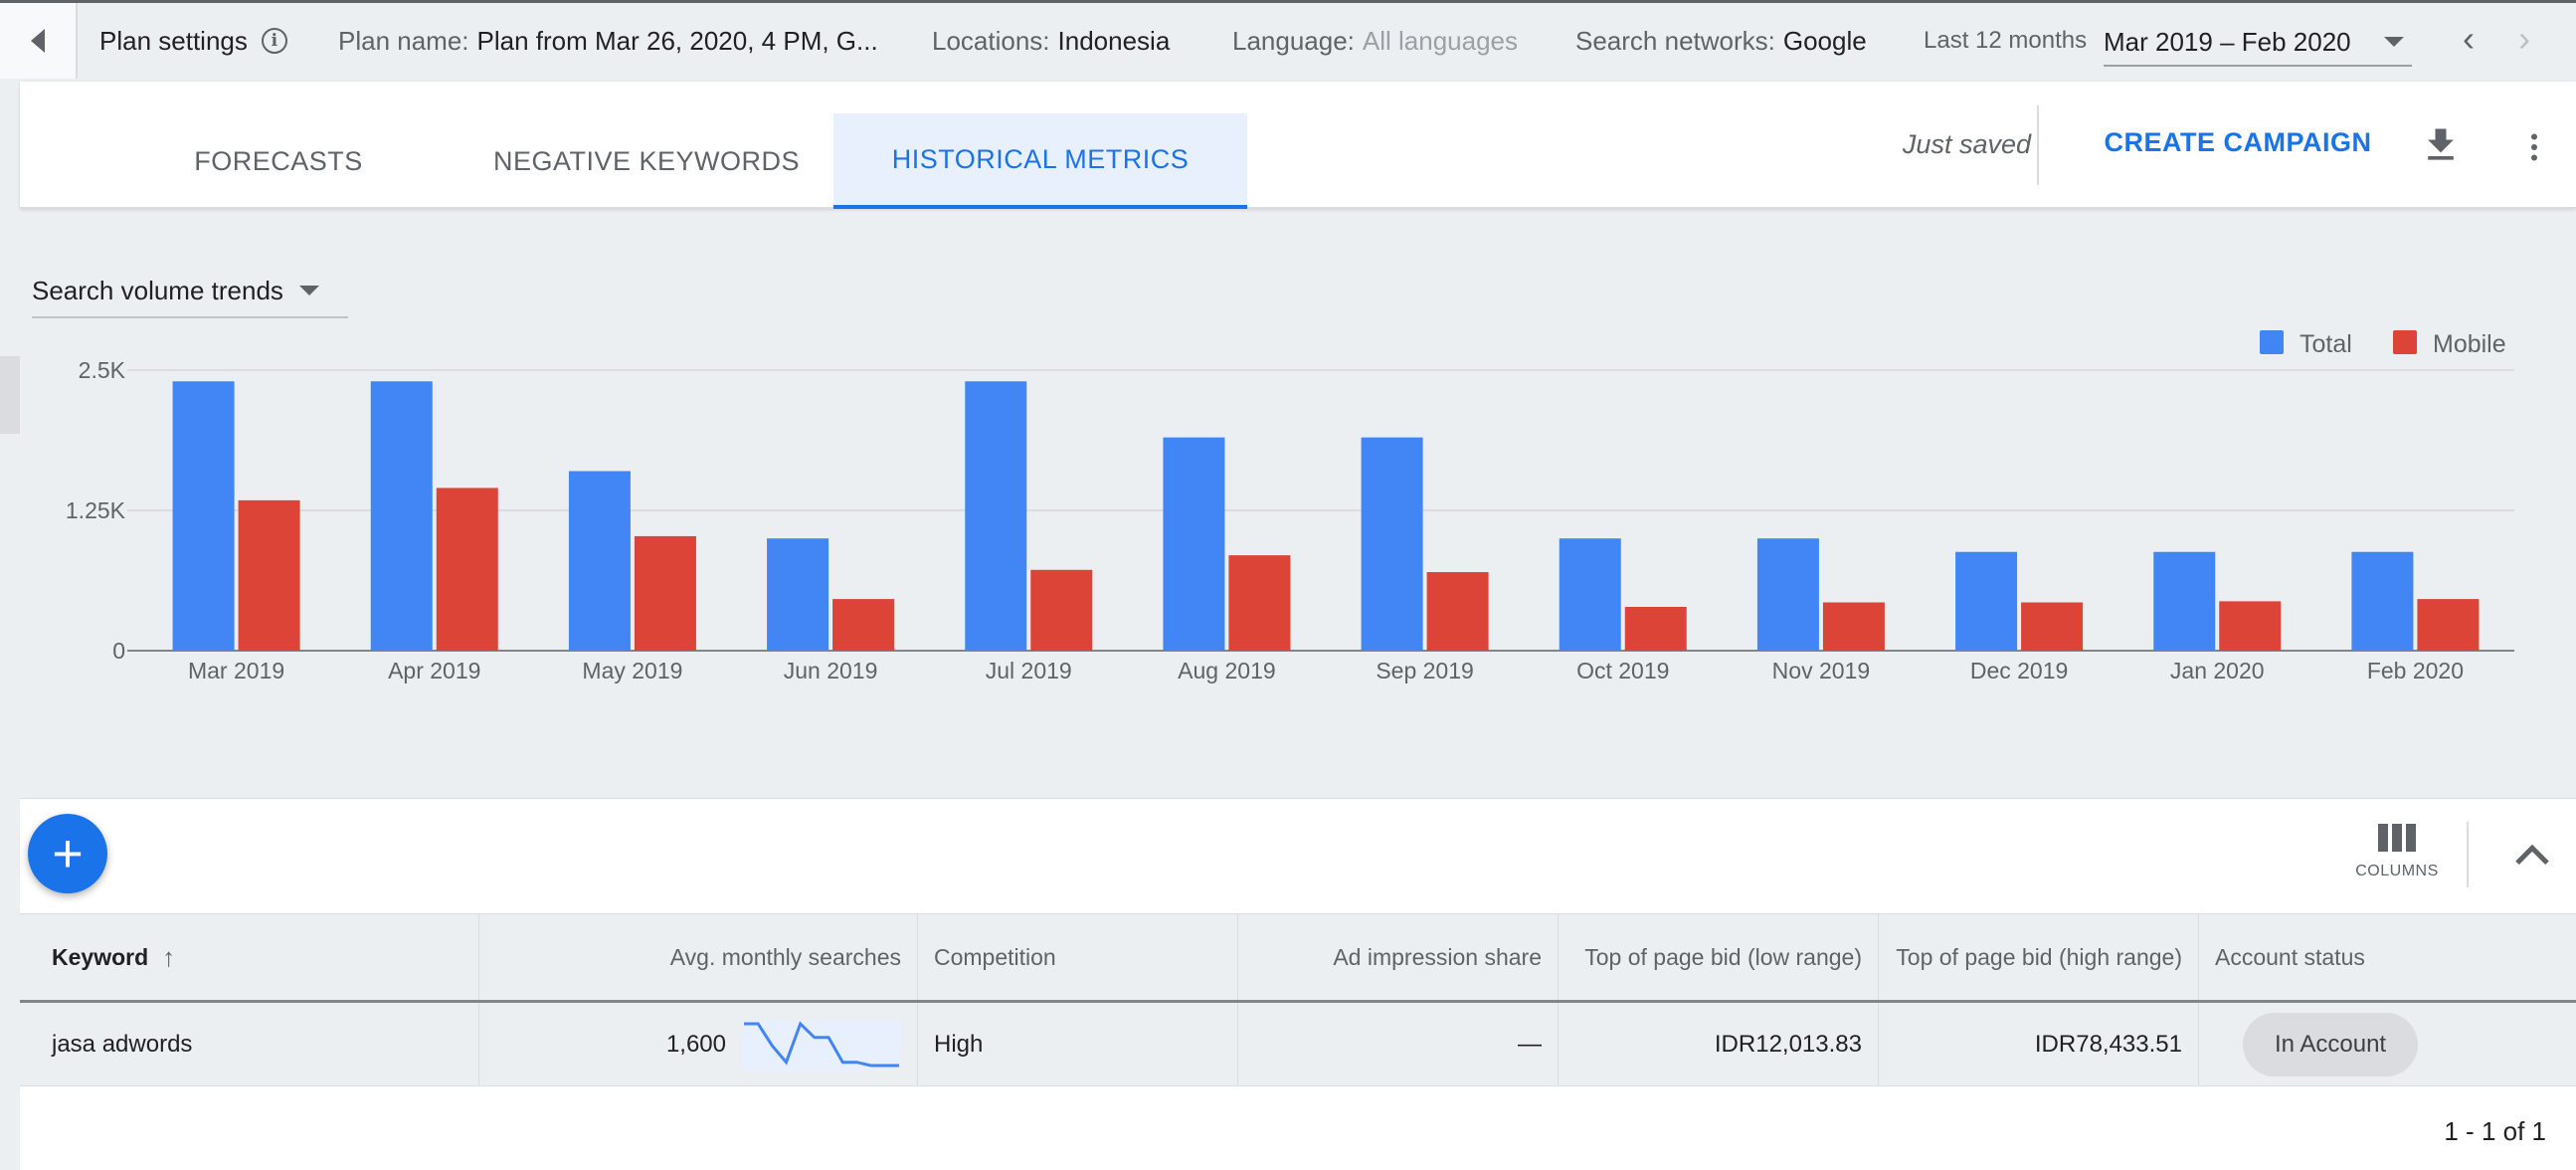 This screenshot has height=1170, width=2576. Describe the element at coordinates (1440, 40) in the screenshot. I see `language-value: All languages` at that location.